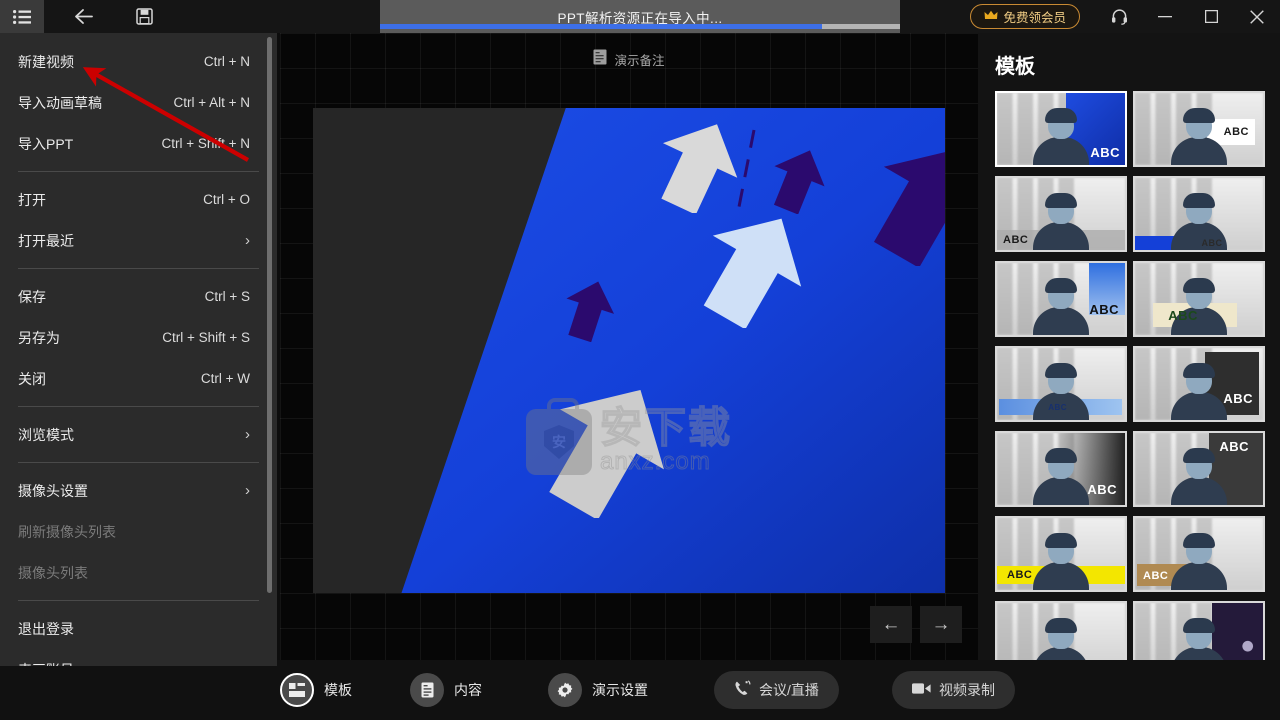 This screenshot has height=720, width=1280. I want to click on menu-item-5: 打开最近 ›, so click(138, 240).